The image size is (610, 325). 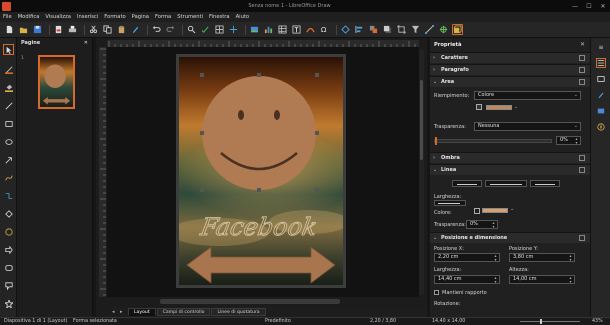 I want to click on crop-icon, so click(x=401, y=29).